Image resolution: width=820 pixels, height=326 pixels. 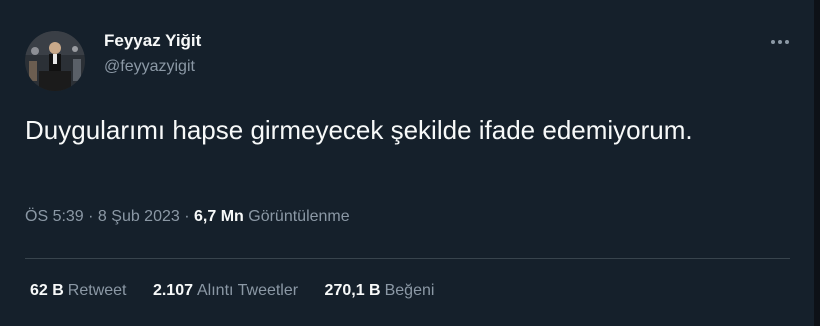 What do you see at coordinates (409, 290) in the screenshot?
I see `likes-label: Beğeni` at bounding box center [409, 290].